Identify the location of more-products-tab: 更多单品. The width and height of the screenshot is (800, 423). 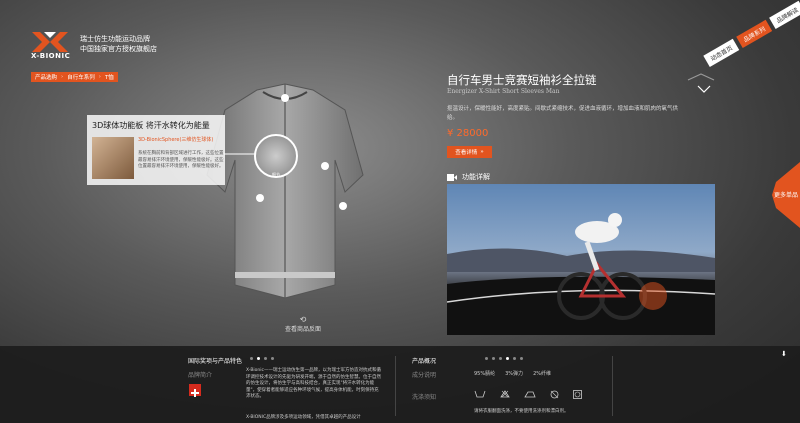
(786, 195).